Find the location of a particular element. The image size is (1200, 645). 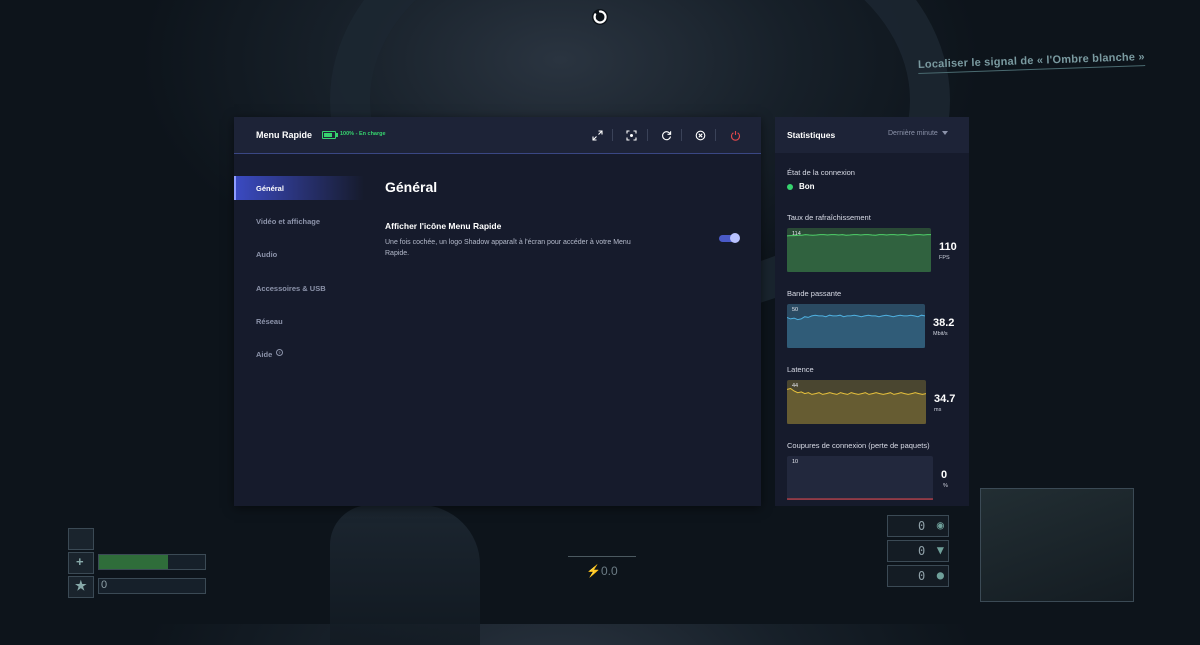

fullscreen-icon is located at coordinates (597, 135).